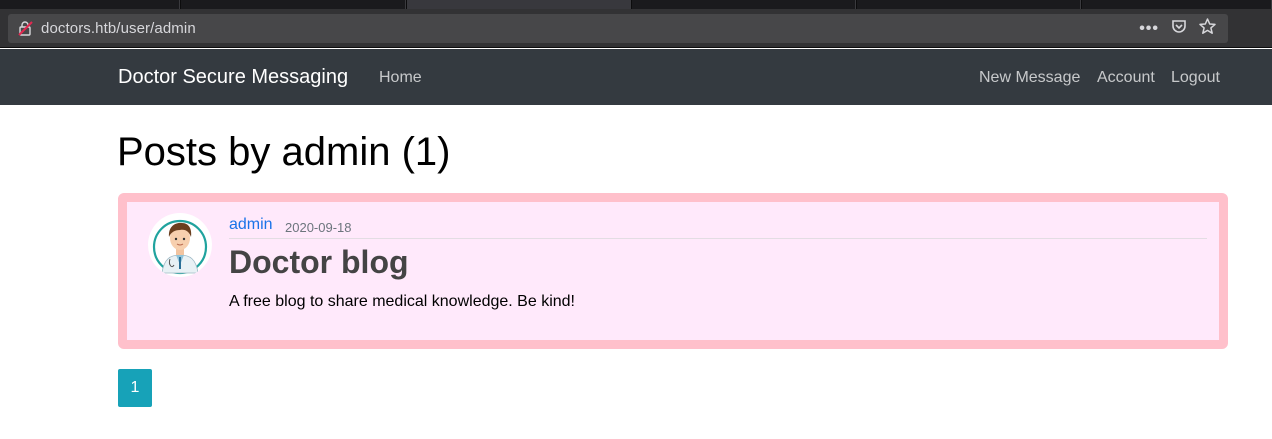 This screenshot has width=1272, height=439. What do you see at coordinates (25, 28) in the screenshot?
I see `insecure-connection-icon` at bounding box center [25, 28].